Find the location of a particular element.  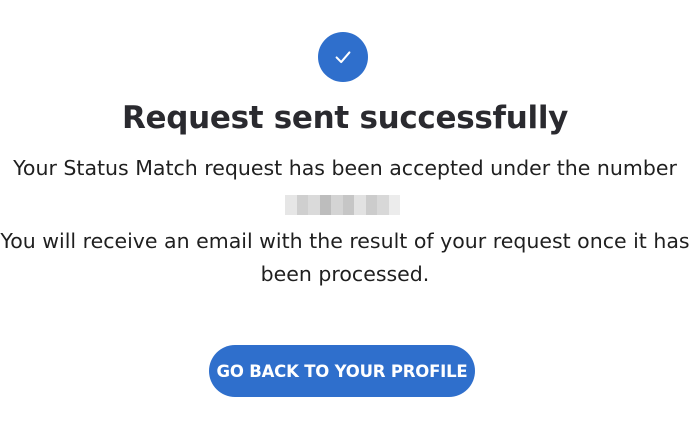

checkmark-icon is located at coordinates (343, 57).